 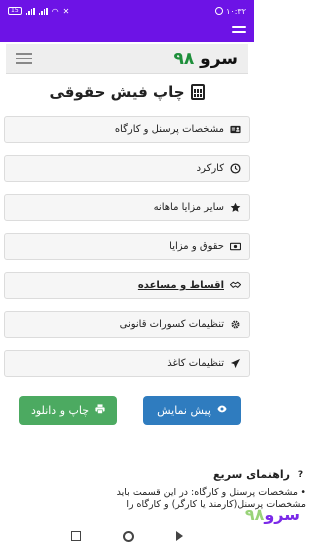 What do you see at coordinates (235, 129) in the screenshot?
I see `id-card-icon` at bounding box center [235, 129].